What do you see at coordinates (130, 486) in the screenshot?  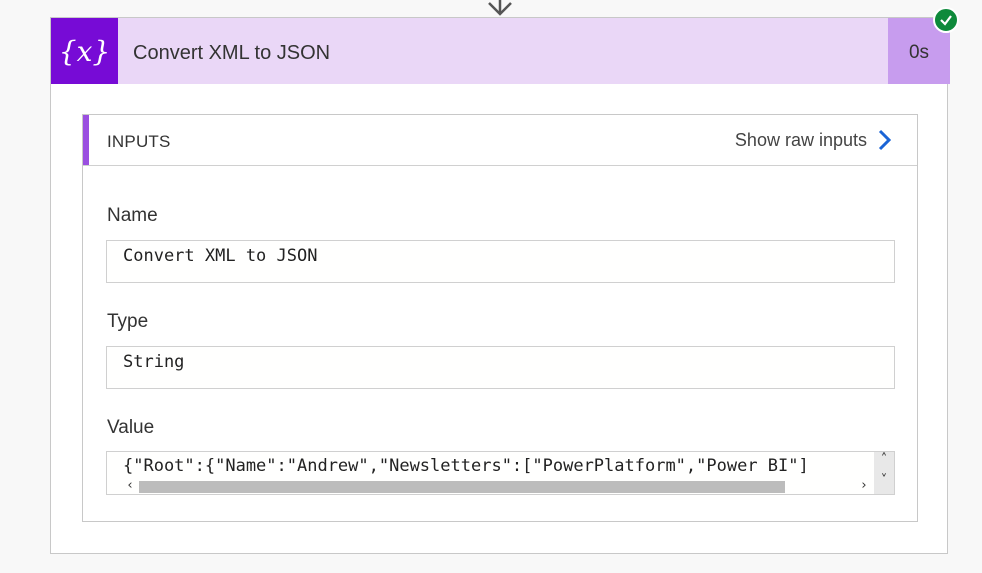 I see `scroll-left-icon: ‹` at bounding box center [130, 486].